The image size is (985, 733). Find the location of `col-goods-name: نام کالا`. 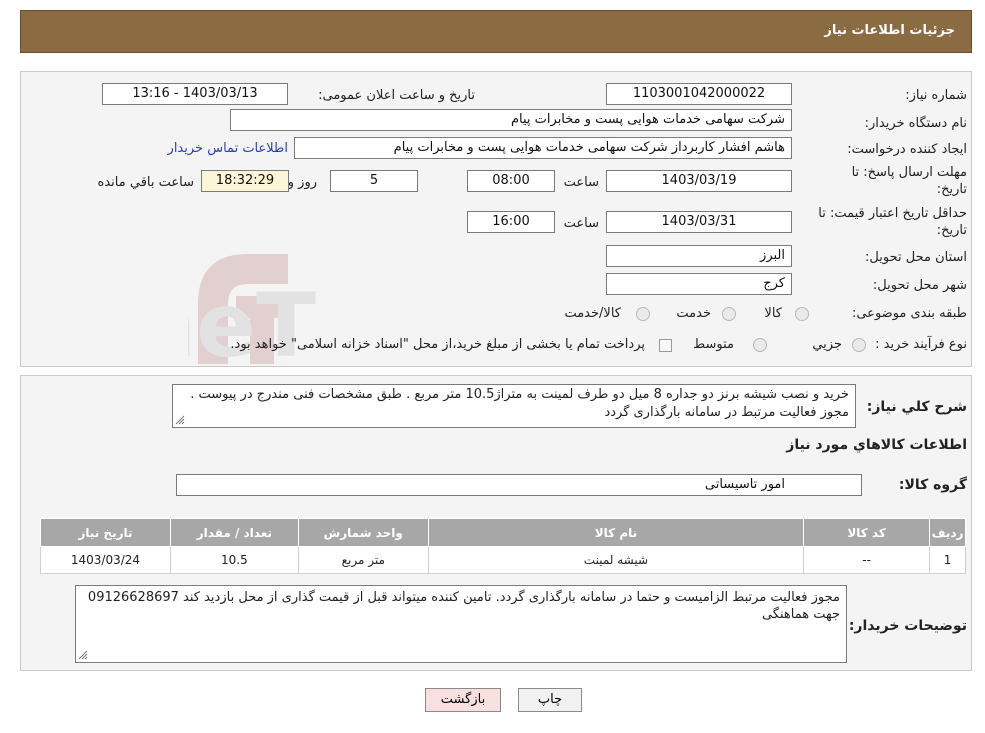

col-goods-name: نام کالا is located at coordinates (616, 532).